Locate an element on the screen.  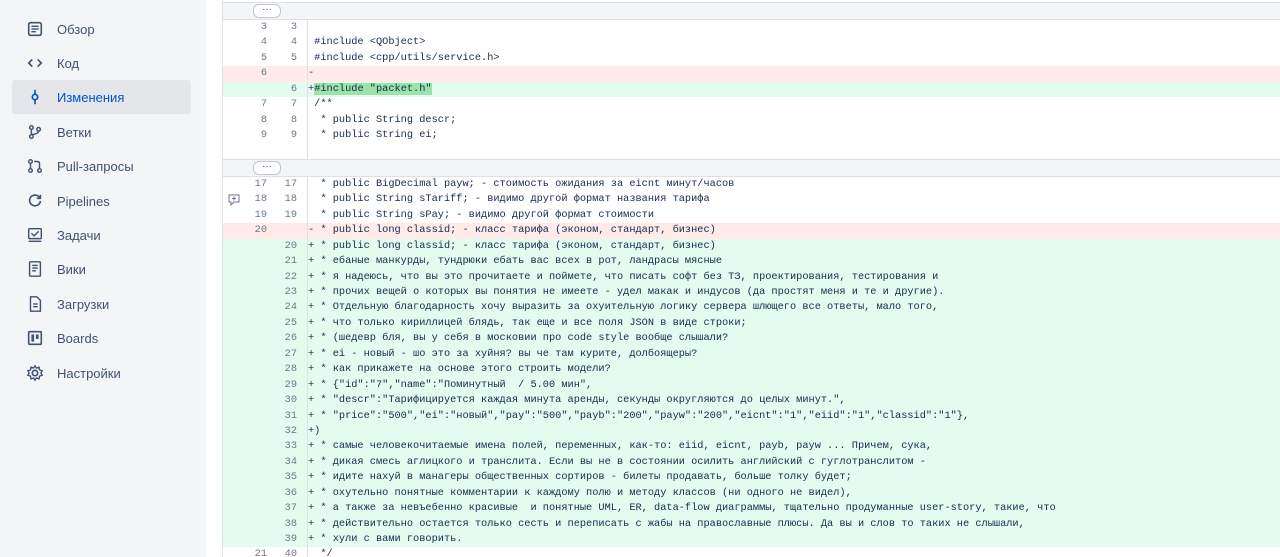
old-line-number: 18 is located at coordinates (254, 199).